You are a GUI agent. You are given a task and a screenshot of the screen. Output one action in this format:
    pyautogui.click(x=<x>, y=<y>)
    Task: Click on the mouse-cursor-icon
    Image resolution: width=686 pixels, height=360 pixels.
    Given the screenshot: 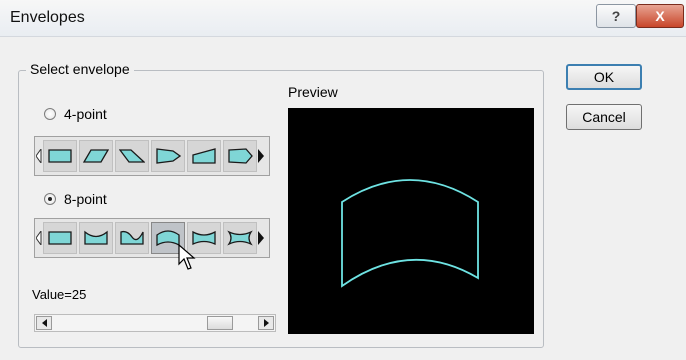 What is the action you would take?
    pyautogui.click(x=187, y=257)
    